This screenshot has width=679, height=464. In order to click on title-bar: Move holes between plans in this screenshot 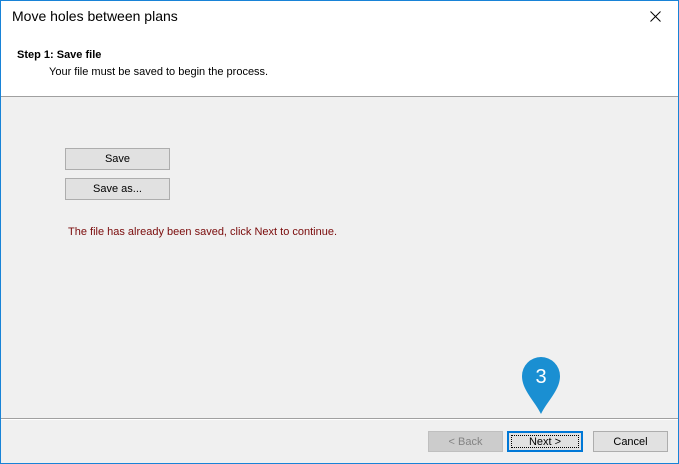, I will do `click(339, 16)`.